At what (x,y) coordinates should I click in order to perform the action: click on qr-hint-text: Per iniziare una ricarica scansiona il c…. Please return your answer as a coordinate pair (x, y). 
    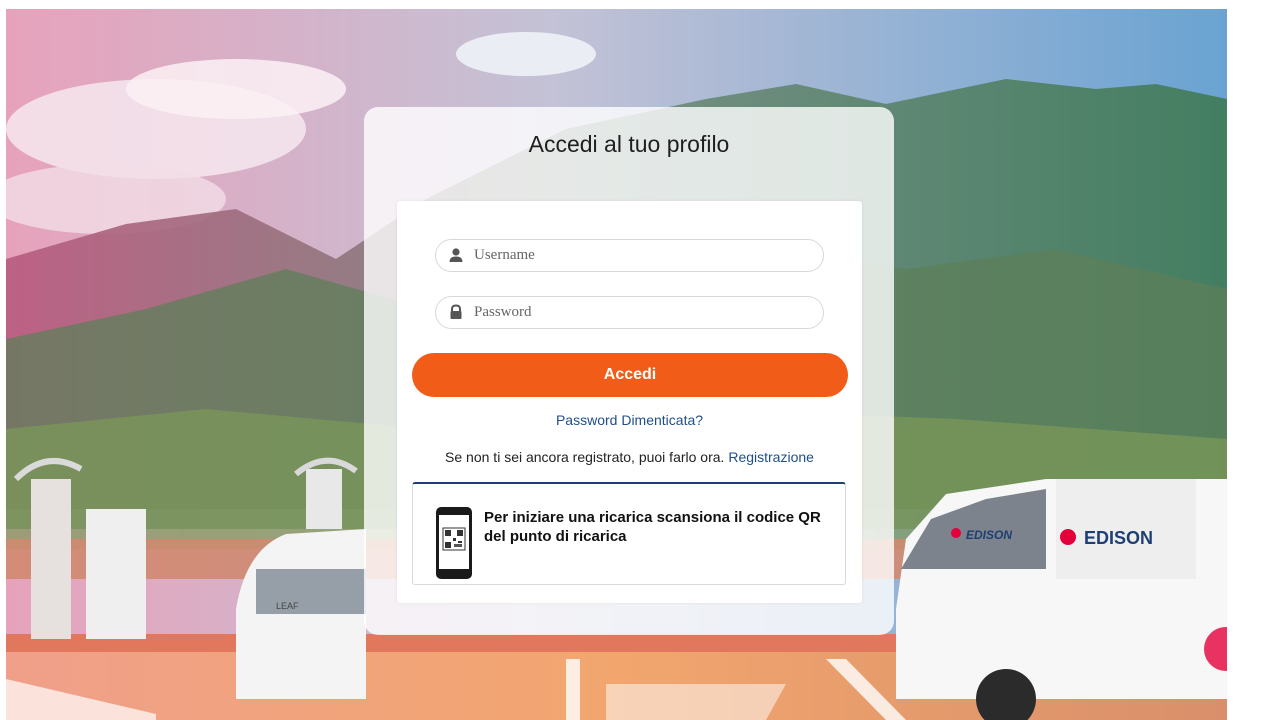
    Looking at the image, I should click on (652, 527).